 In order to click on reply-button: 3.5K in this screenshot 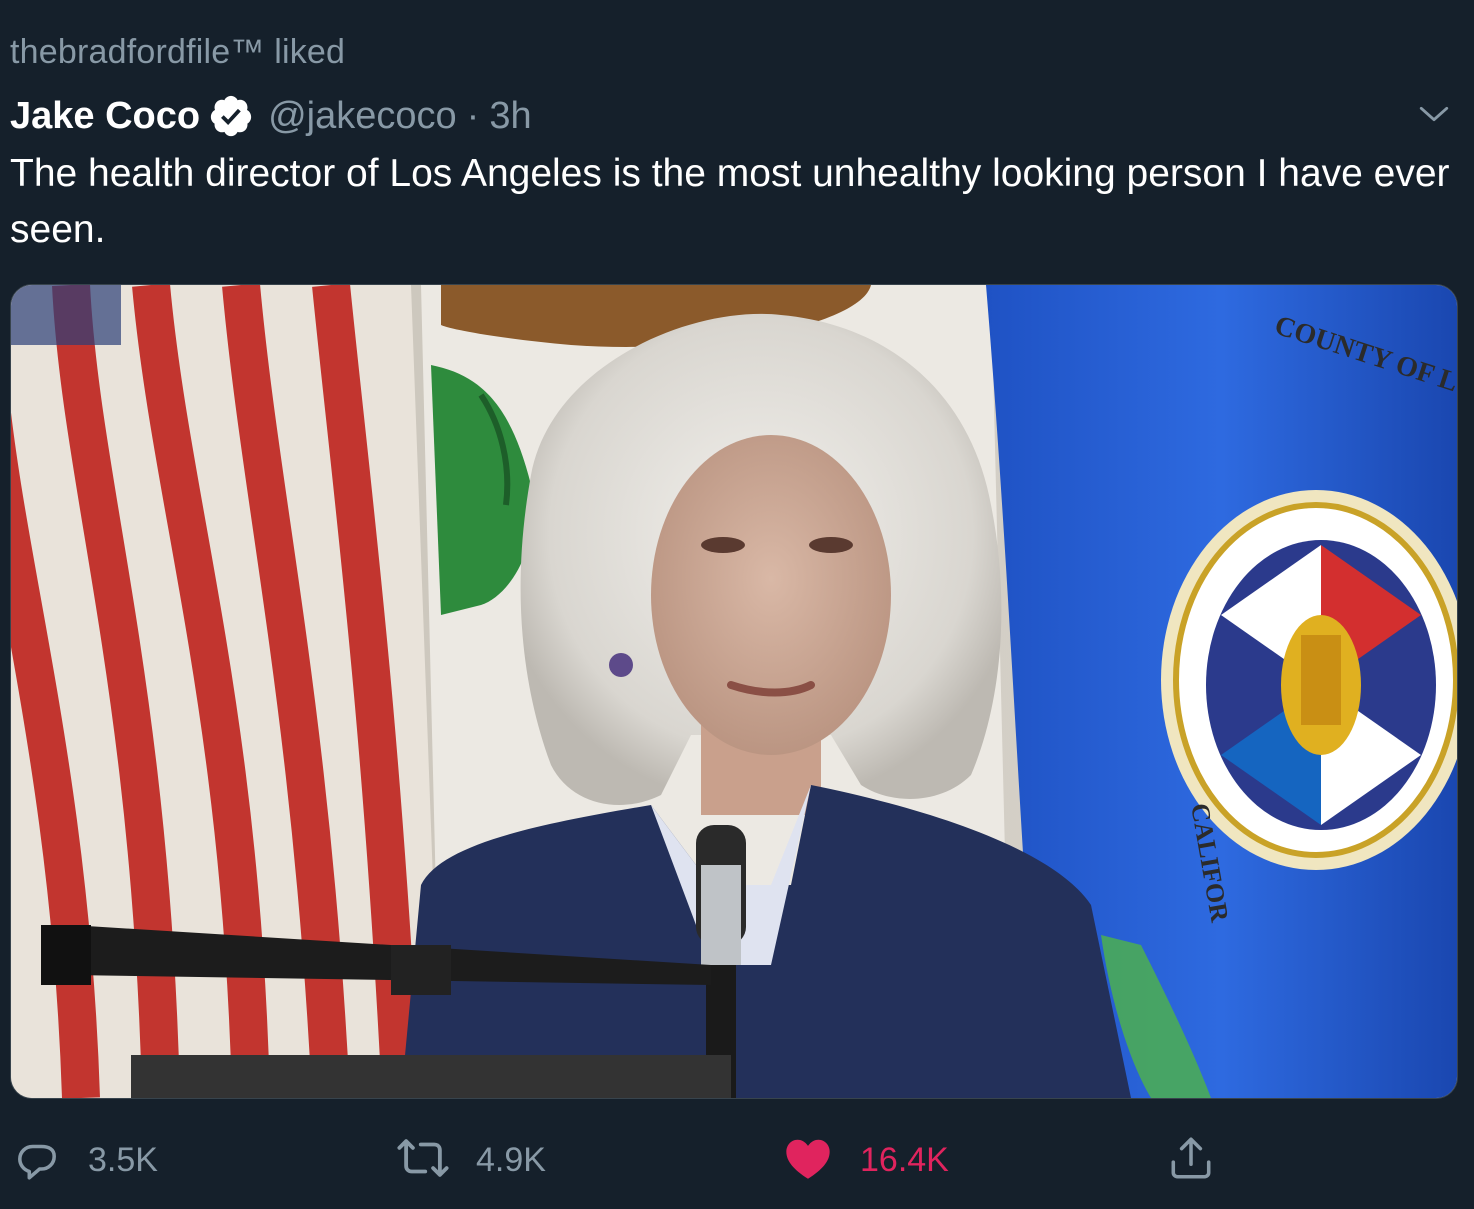, I will do `click(85, 1160)`.